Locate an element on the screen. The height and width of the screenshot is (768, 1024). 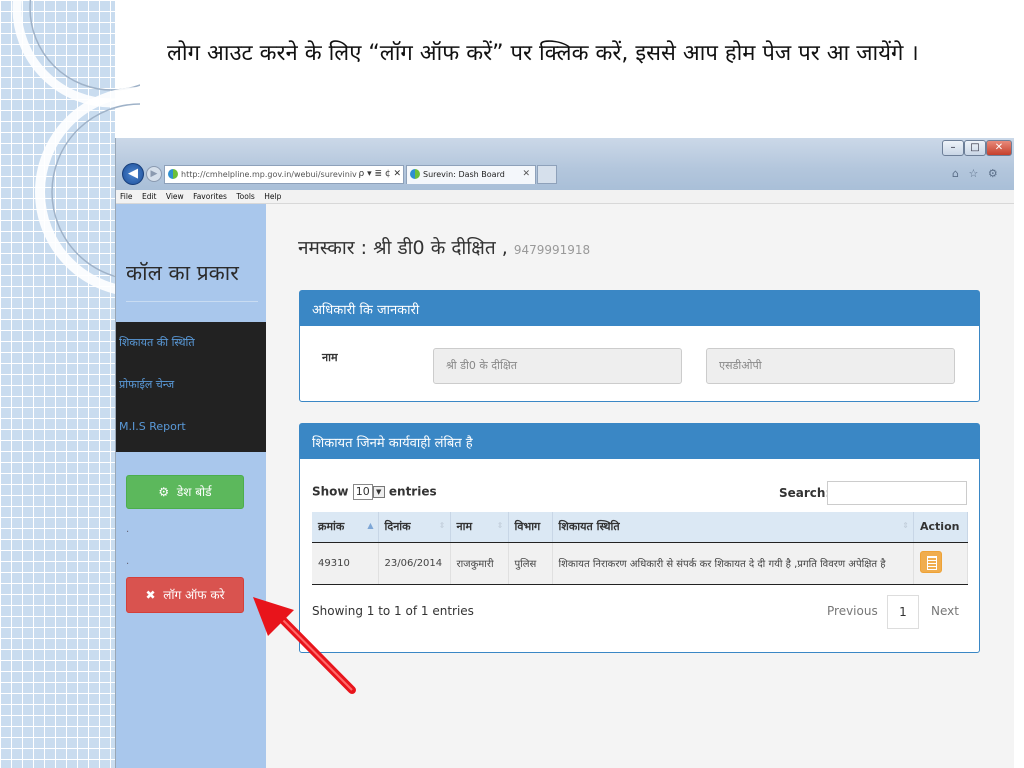
search-label: Search: is located at coordinates (805, 493).